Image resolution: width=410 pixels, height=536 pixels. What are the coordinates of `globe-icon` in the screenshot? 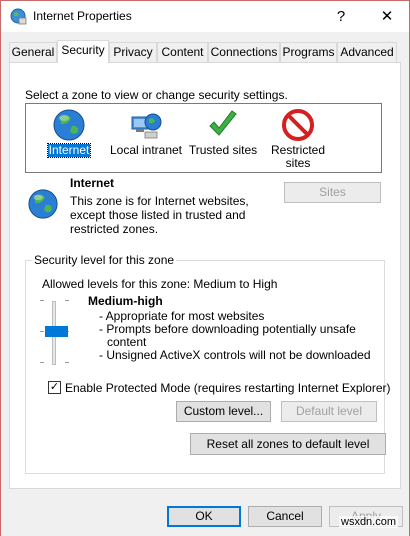 It's located at (69, 125).